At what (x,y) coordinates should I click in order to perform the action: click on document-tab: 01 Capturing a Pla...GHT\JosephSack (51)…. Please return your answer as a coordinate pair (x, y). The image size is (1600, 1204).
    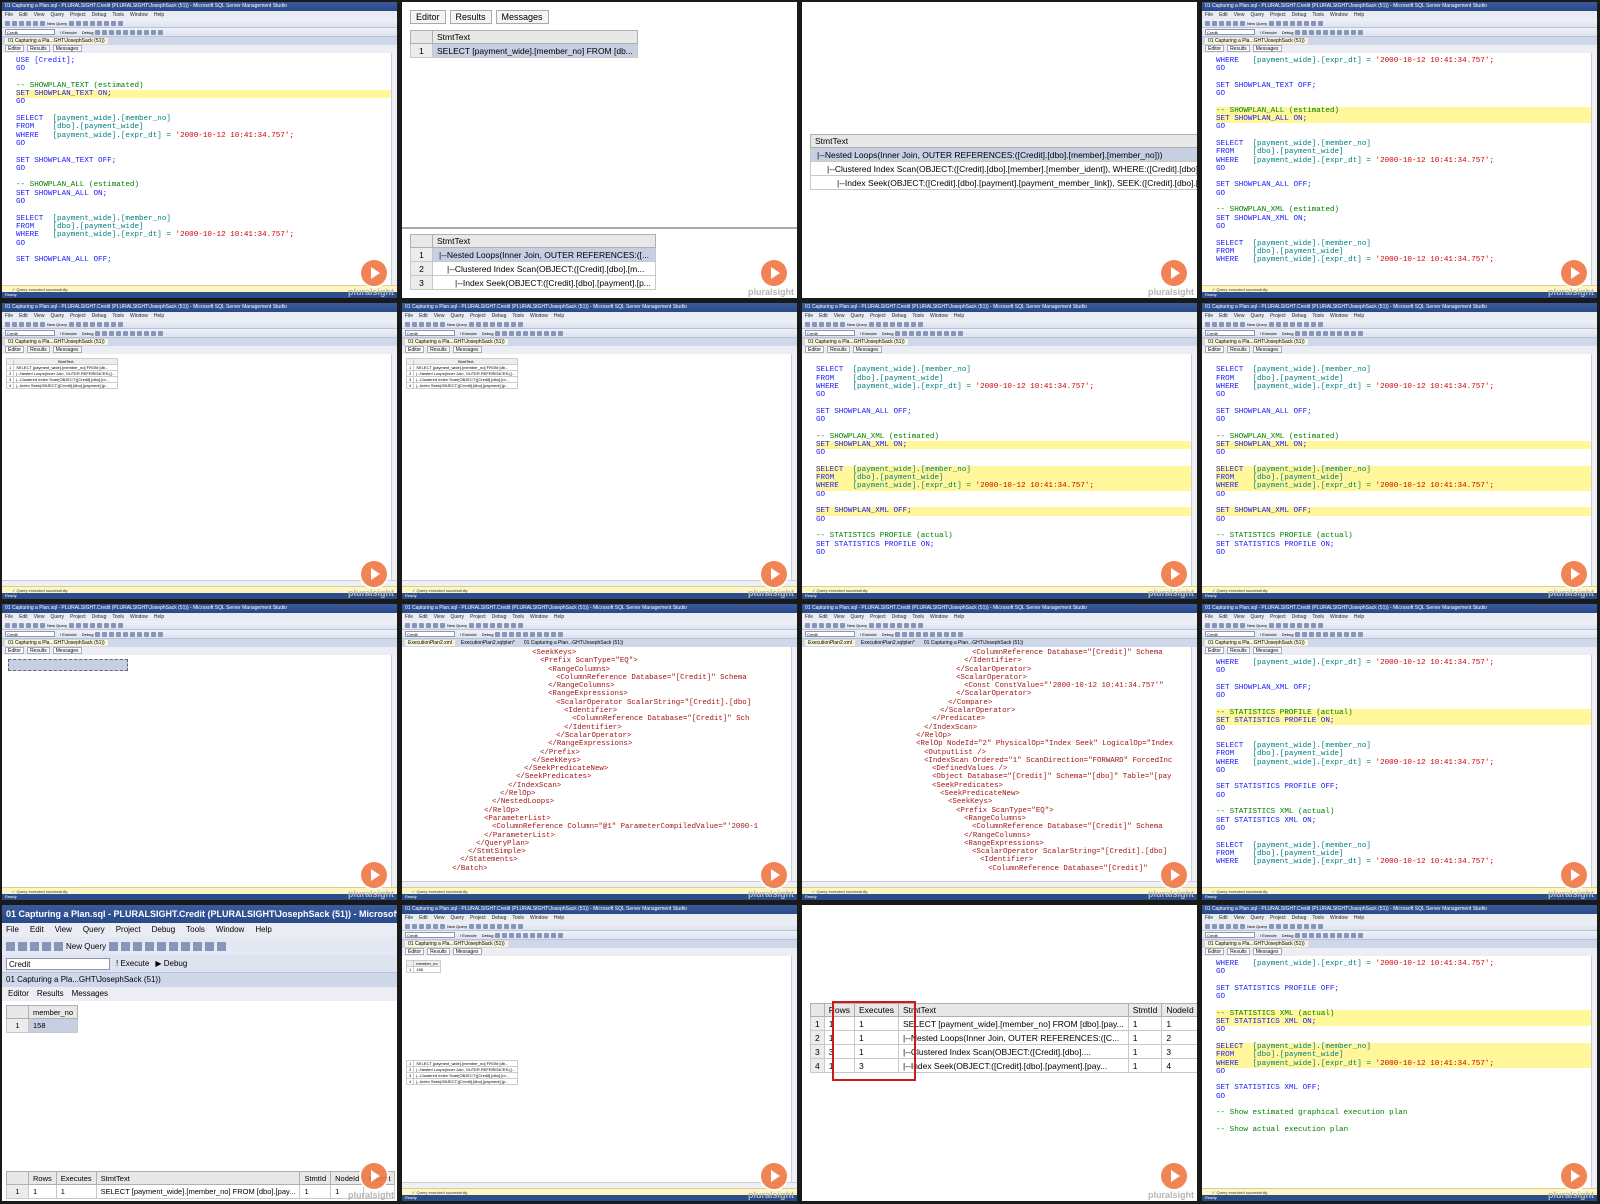
    Looking at the image, I should click on (199, 980).